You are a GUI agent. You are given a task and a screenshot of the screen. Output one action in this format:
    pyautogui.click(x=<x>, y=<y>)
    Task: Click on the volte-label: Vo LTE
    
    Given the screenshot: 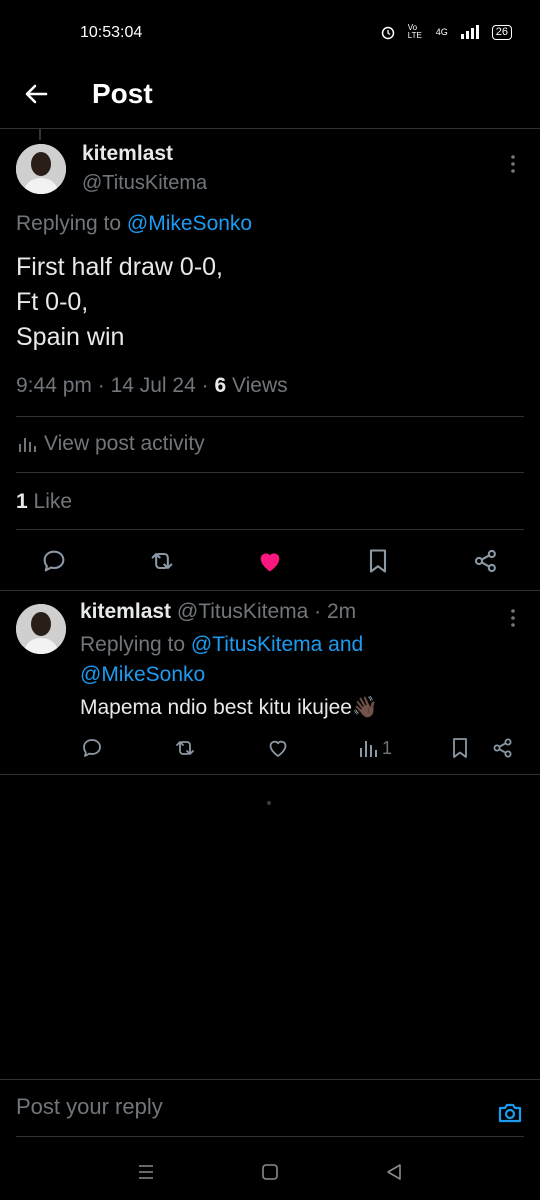 What is the action you would take?
    pyautogui.click(x=414, y=31)
    